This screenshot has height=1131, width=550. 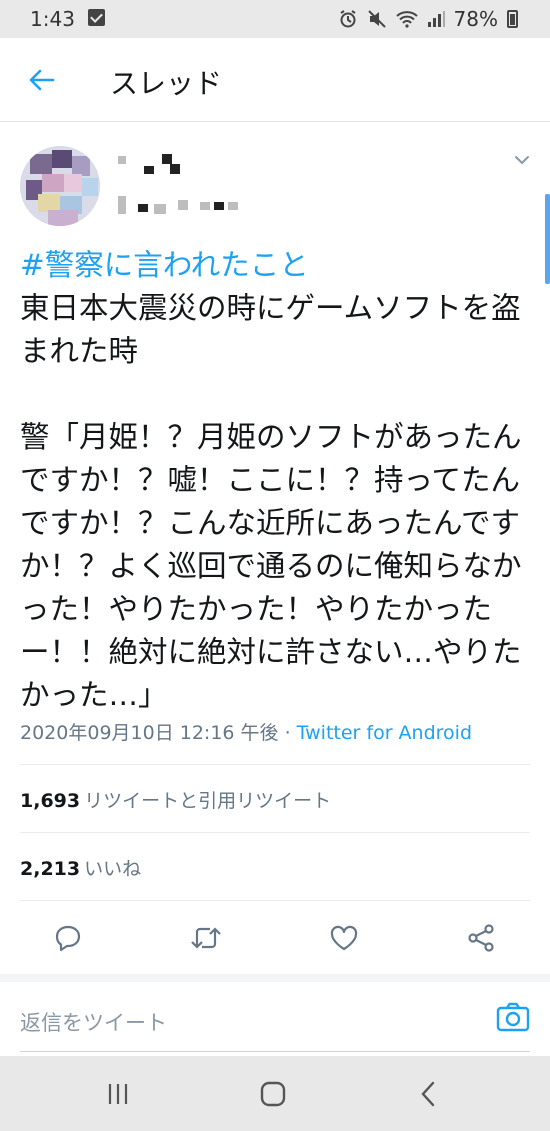 I want to click on system-nav-bar, so click(x=275, y=1093).